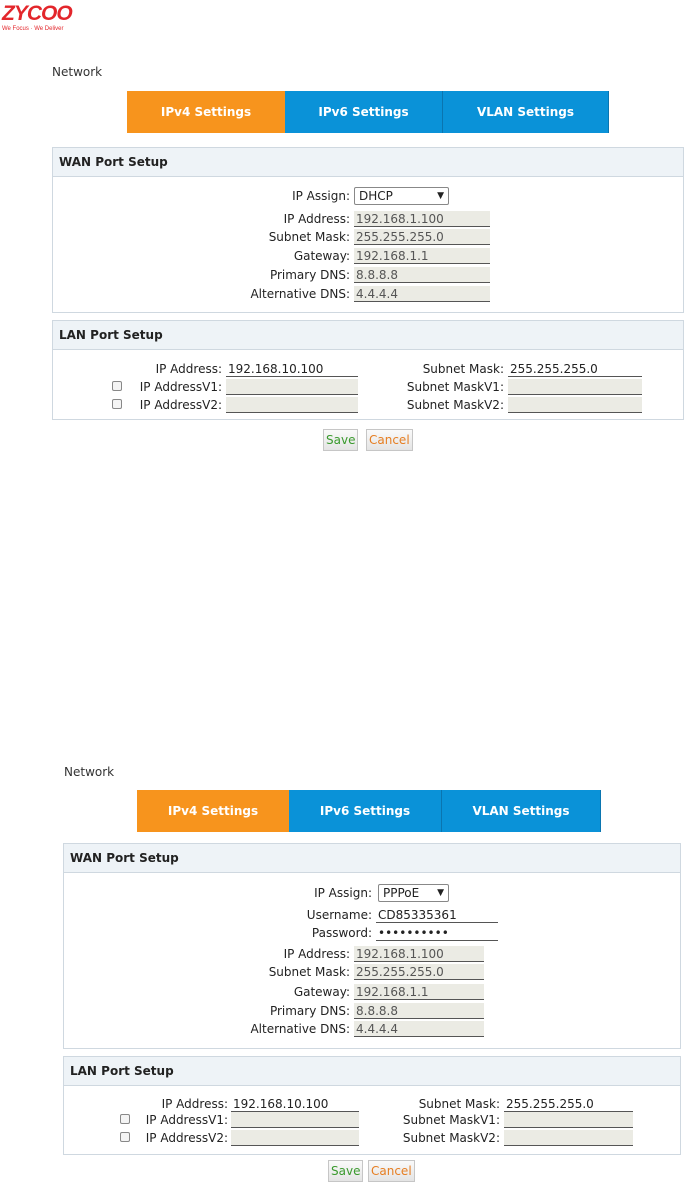 Image resolution: width=688 pixels, height=1188 pixels. I want to click on logo-tagline: We Focus · We Deliver, so click(33, 29).